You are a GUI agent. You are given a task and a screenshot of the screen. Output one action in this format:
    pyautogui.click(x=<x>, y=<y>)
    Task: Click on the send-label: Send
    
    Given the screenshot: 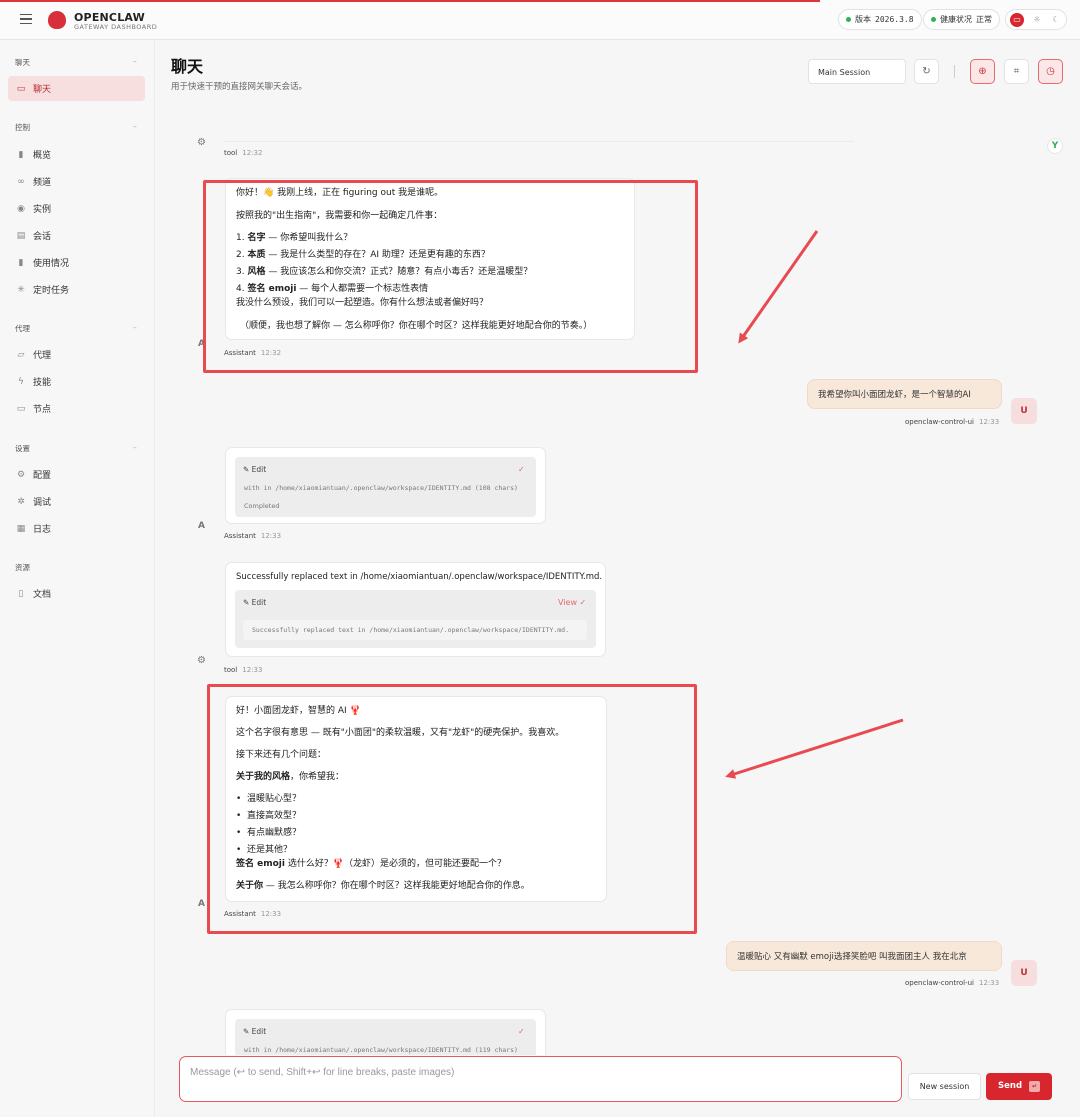 What is the action you would take?
    pyautogui.click(x=1010, y=1086)
    